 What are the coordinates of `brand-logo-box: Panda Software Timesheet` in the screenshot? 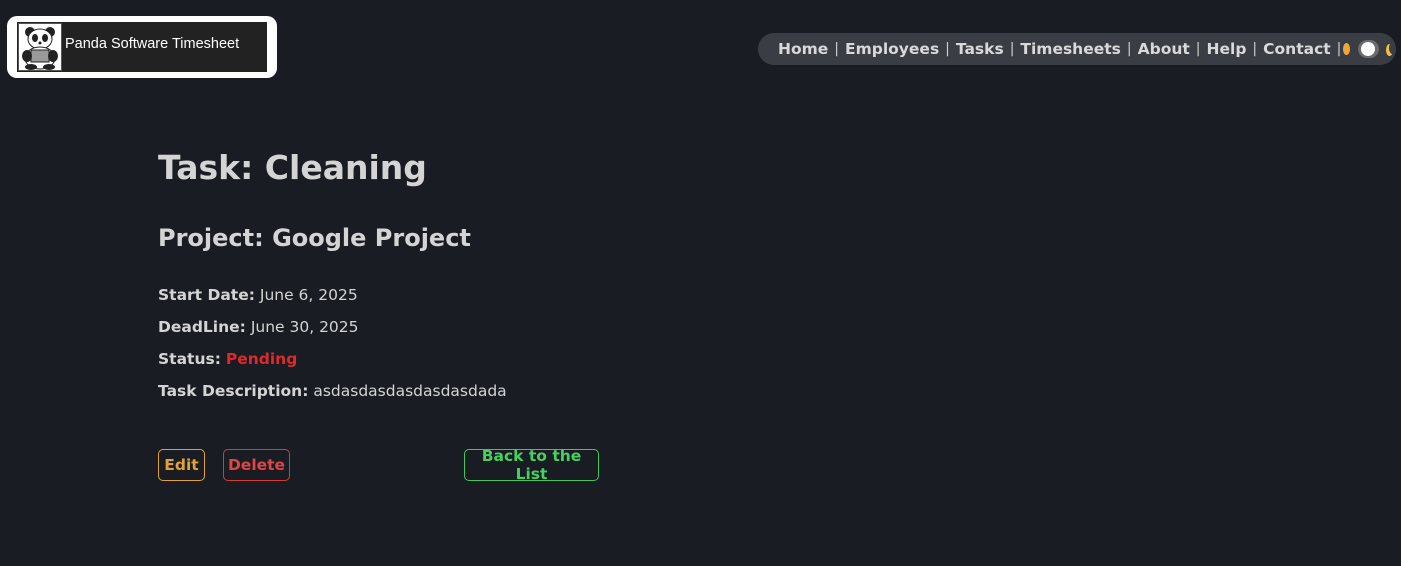 It's located at (142, 47).